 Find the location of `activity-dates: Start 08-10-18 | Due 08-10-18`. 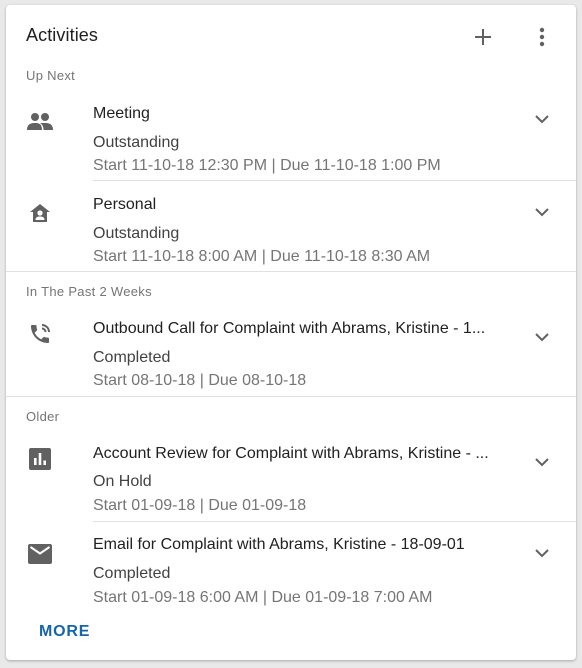

activity-dates: Start 08-10-18 | Due 08-10-18 is located at coordinates (200, 380).